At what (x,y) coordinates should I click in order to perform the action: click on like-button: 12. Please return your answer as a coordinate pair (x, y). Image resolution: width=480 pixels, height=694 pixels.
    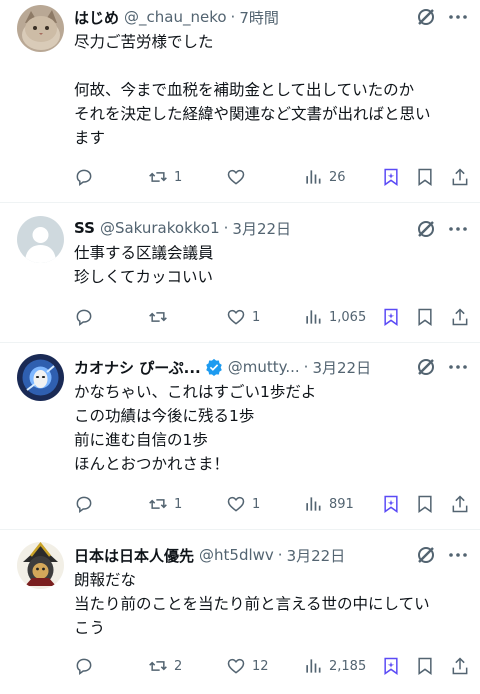
    Looking at the image, I should click on (247, 666).